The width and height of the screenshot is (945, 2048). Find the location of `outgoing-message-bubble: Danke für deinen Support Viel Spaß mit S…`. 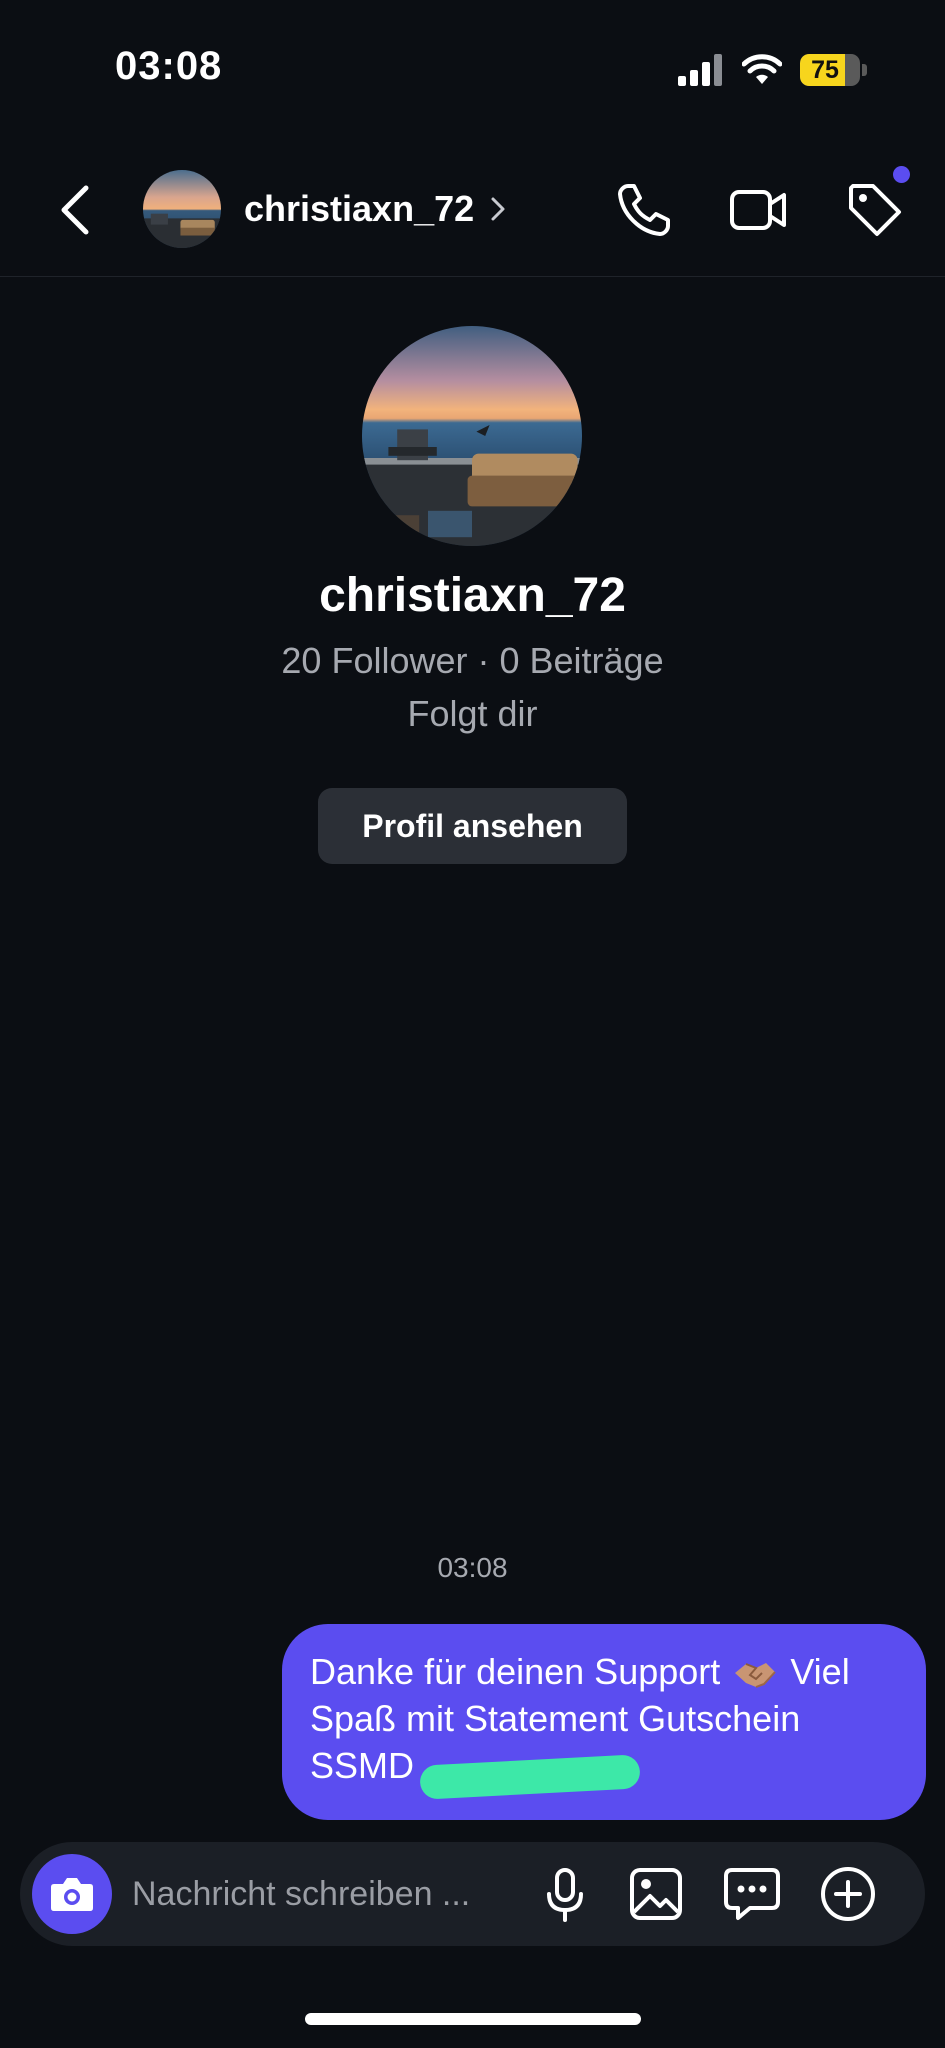

outgoing-message-bubble: Danke für deinen Support Viel Spaß mit S… is located at coordinates (604, 1722).